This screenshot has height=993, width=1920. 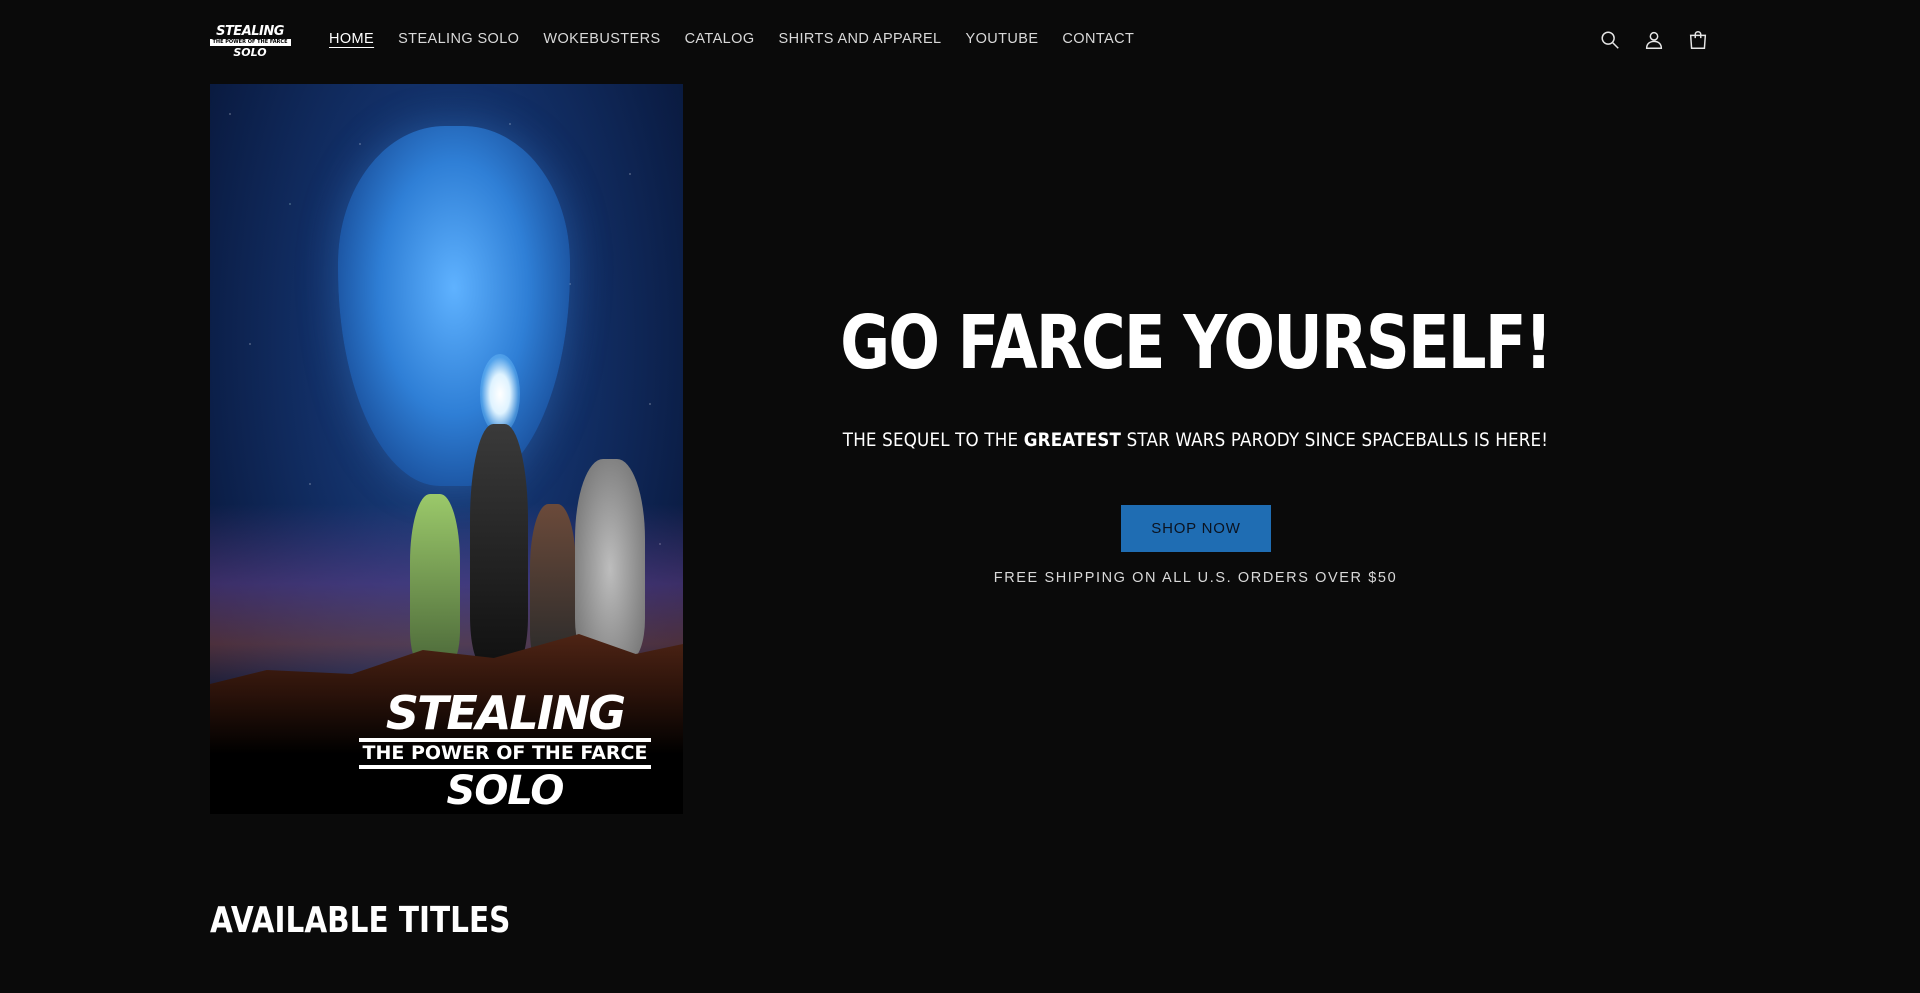 I want to click on logo-line-3: SOLO, so click(x=250, y=52).